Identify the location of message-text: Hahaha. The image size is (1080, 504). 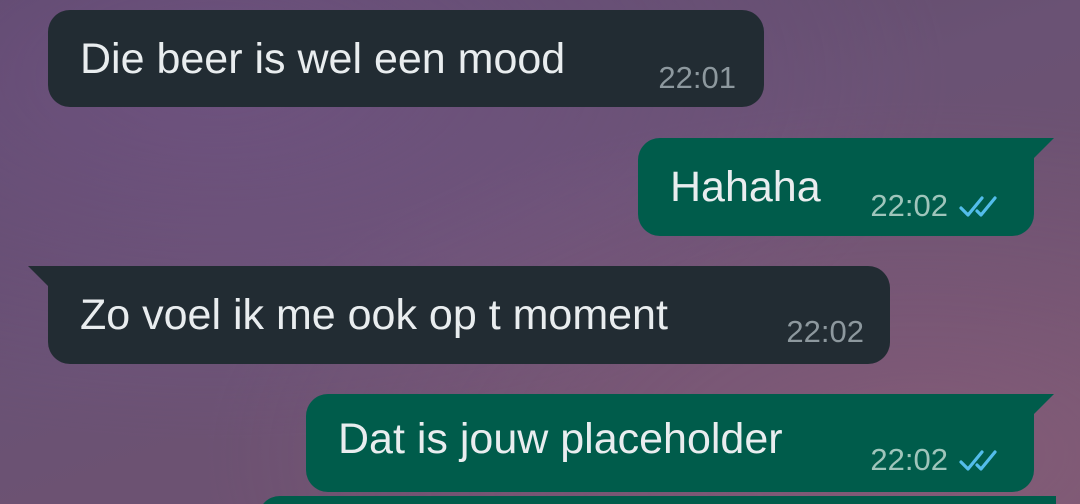
(745, 187).